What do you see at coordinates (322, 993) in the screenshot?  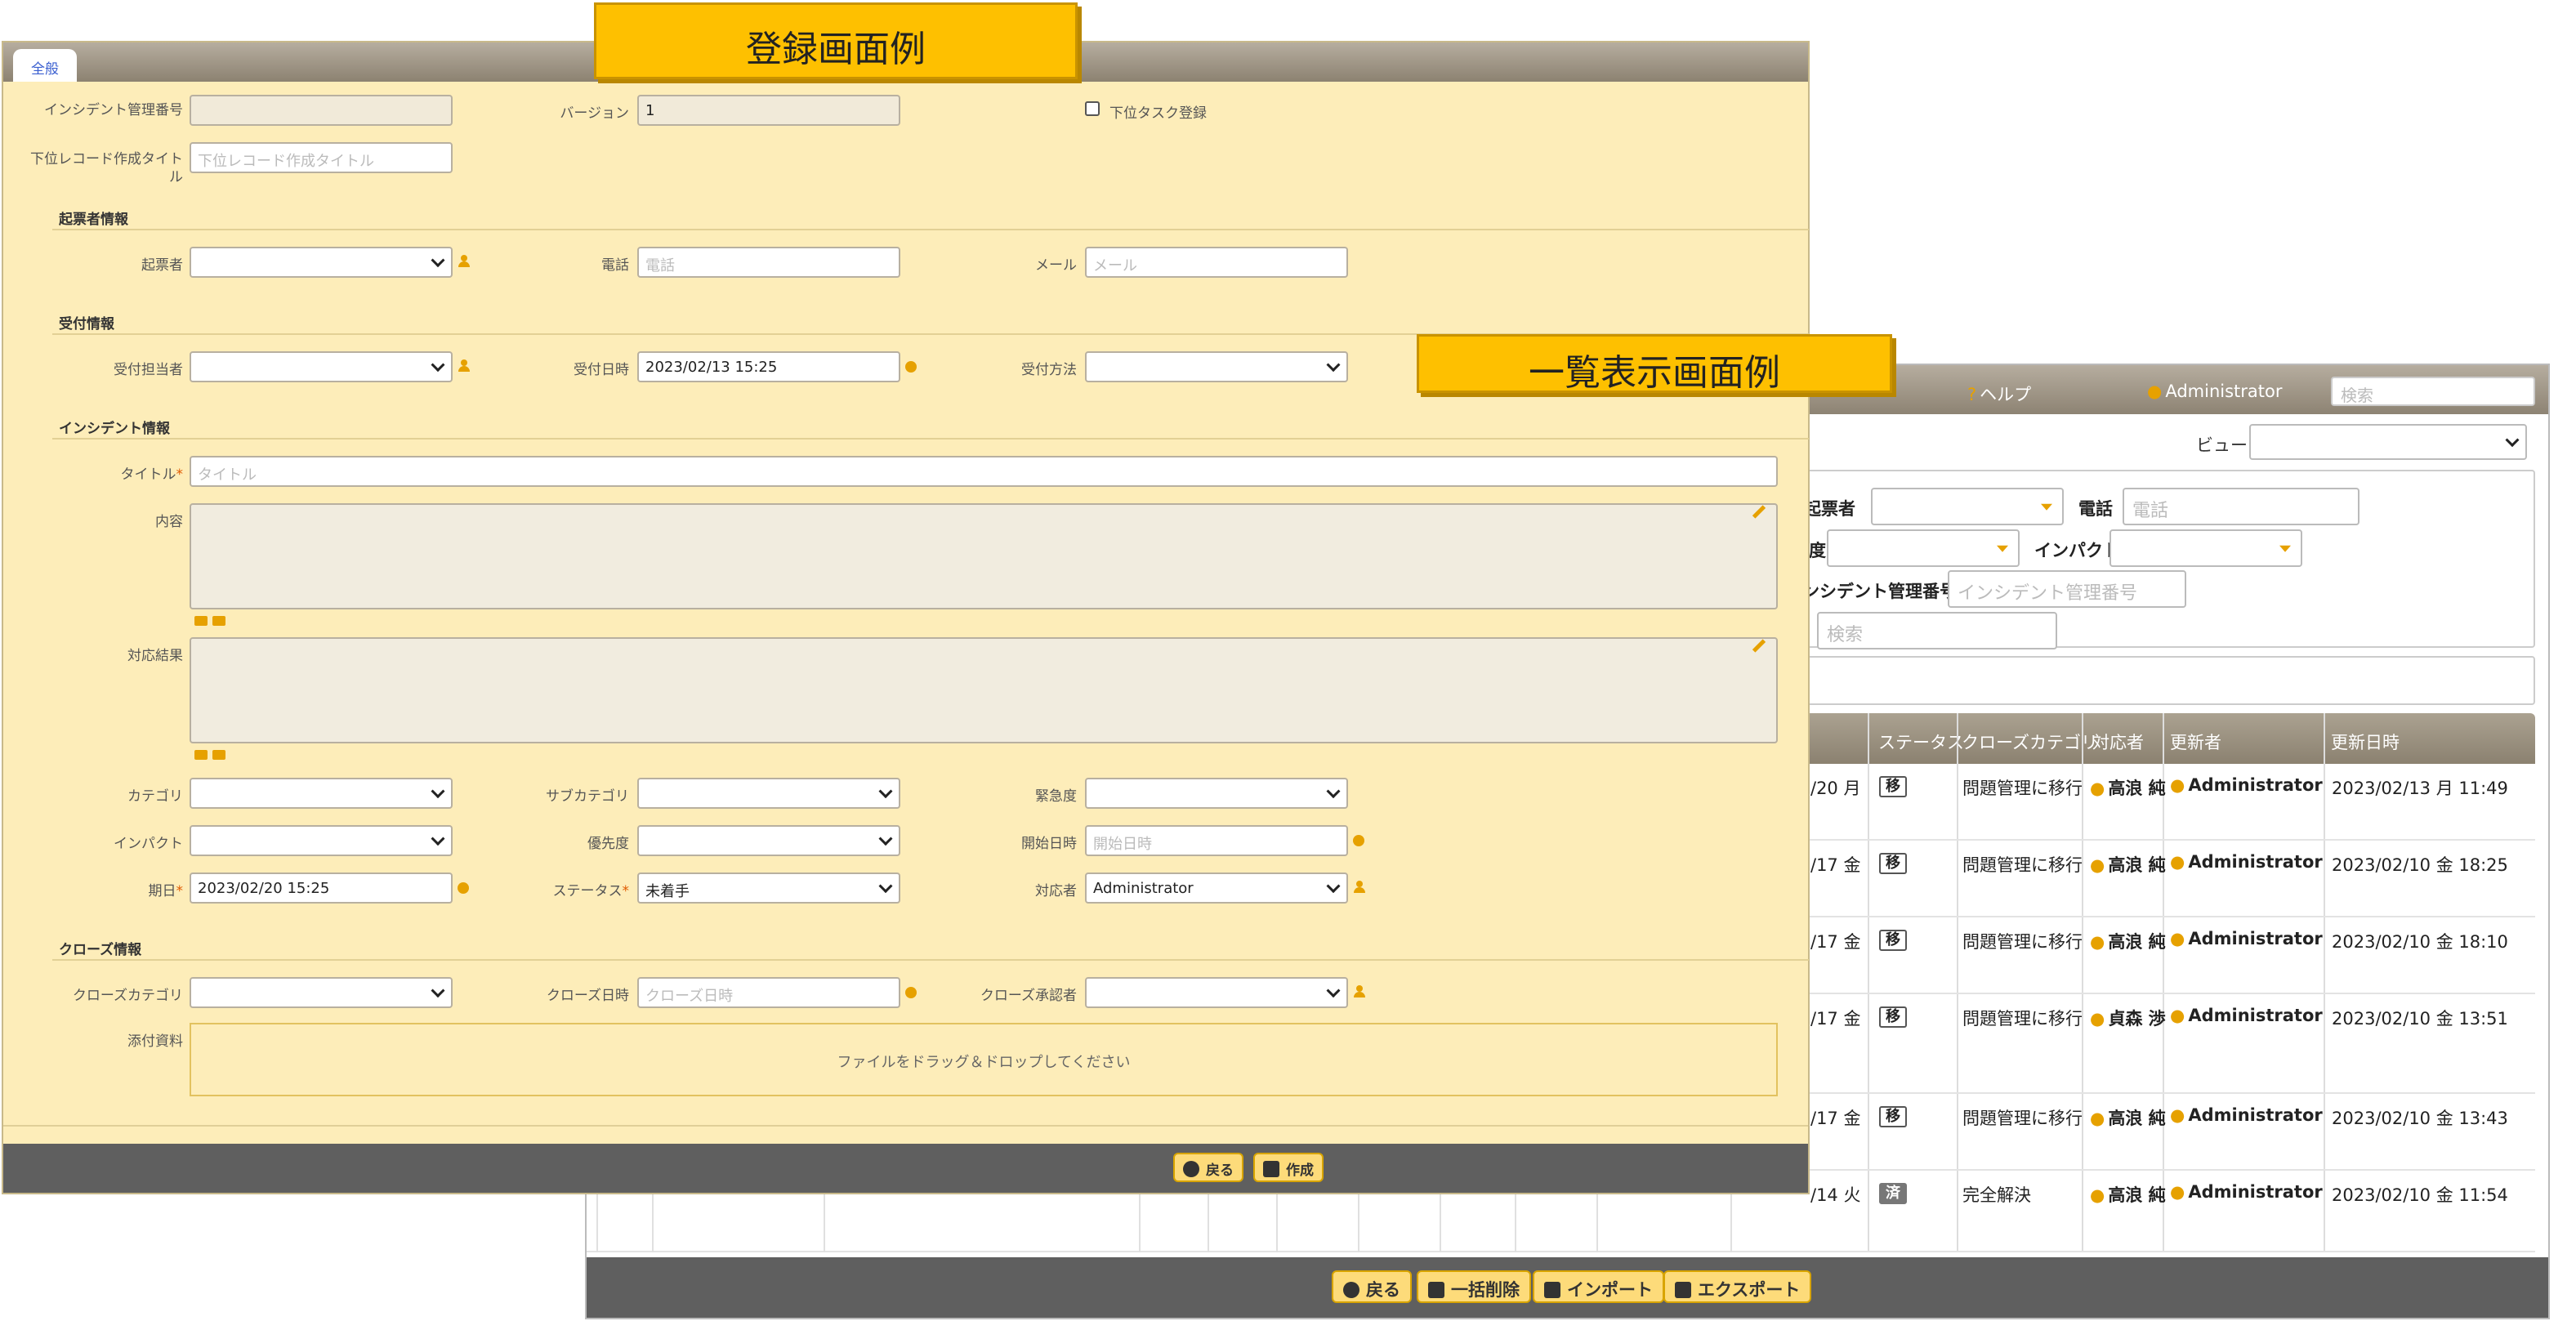 I see `close-category-select` at bounding box center [322, 993].